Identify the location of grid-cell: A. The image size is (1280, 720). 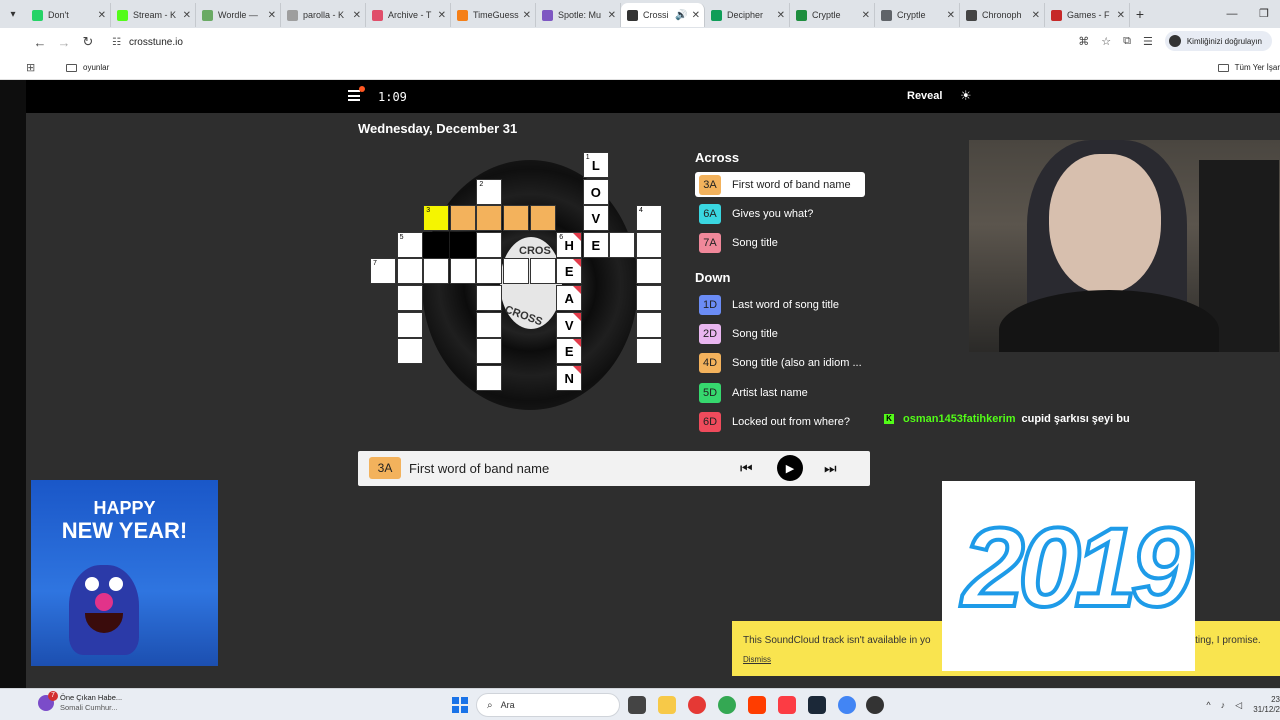
(569, 298).